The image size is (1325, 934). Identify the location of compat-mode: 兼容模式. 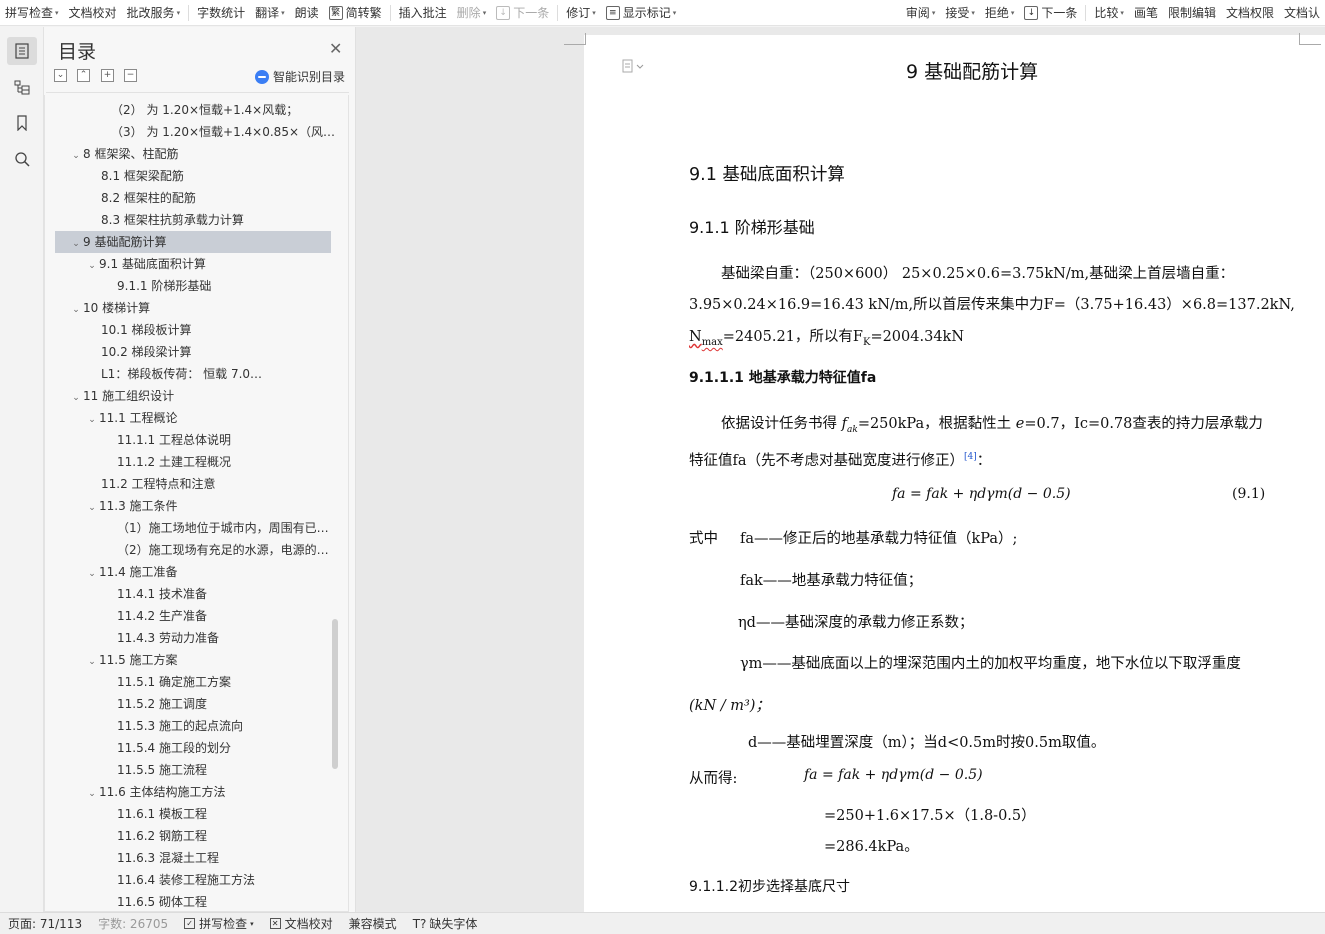
(373, 923).